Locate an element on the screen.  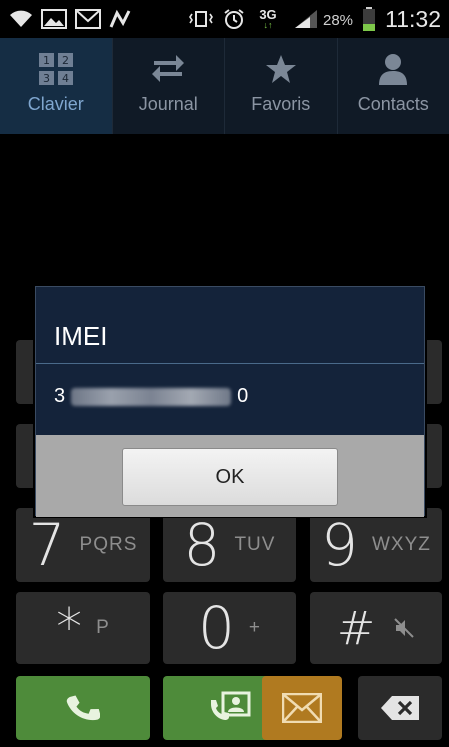
svg-text: 4 is located at coordinates (65, 78).